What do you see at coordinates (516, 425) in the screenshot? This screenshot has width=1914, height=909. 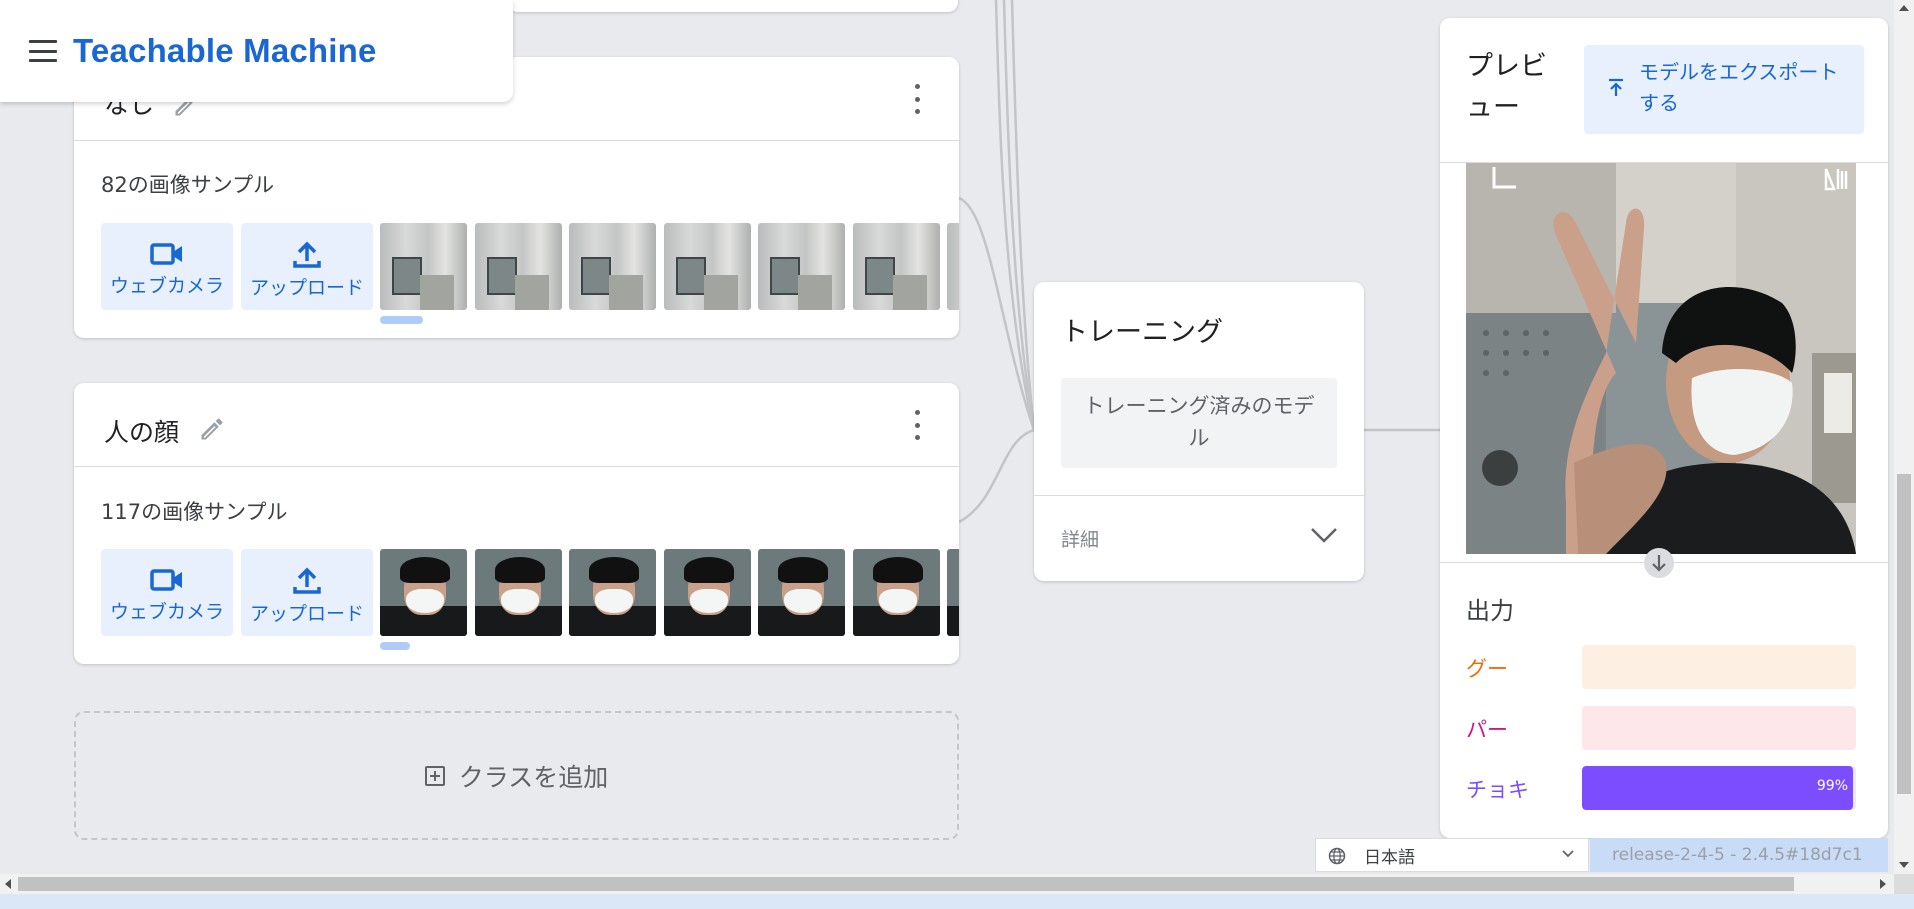 I see `class-card-header: 人の顔` at bounding box center [516, 425].